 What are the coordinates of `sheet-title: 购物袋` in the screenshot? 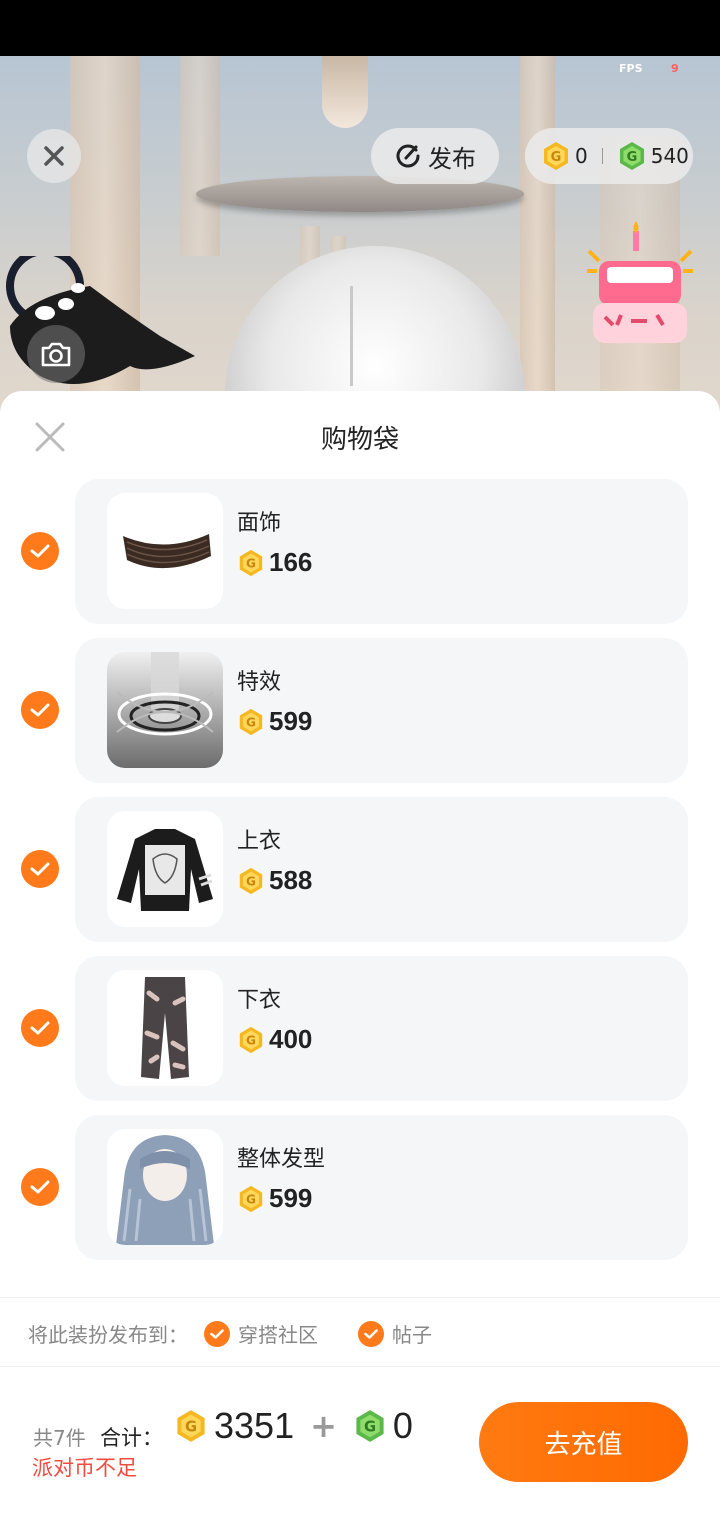 It's located at (359, 440).